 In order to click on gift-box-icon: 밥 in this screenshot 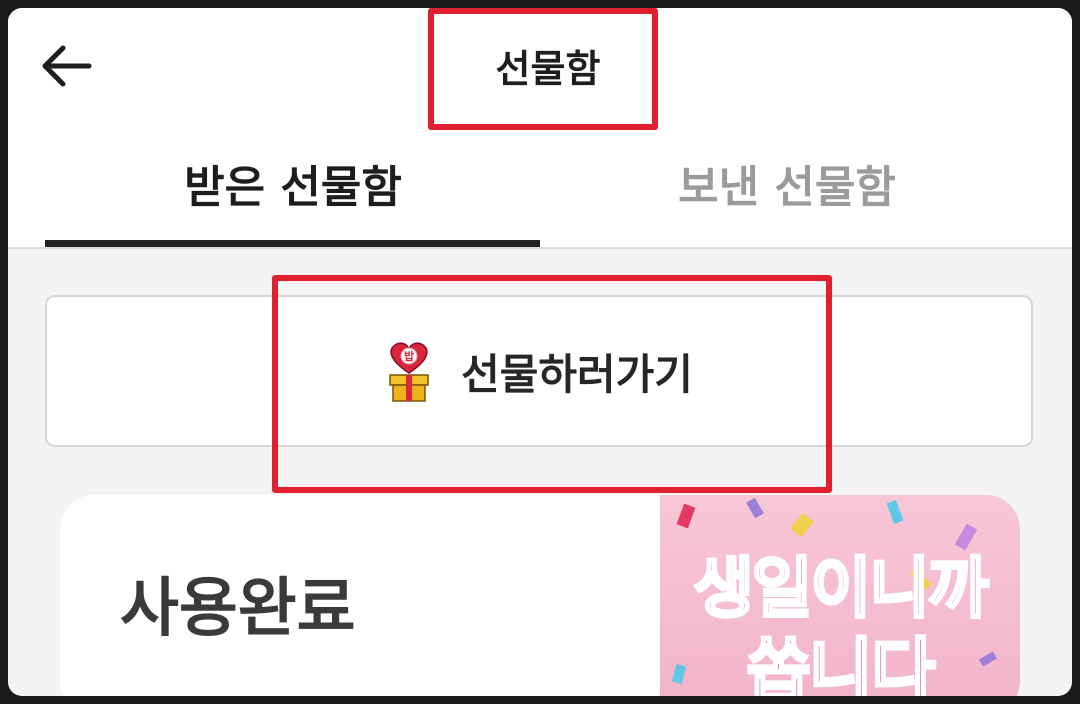, I will do `click(409, 372)`.